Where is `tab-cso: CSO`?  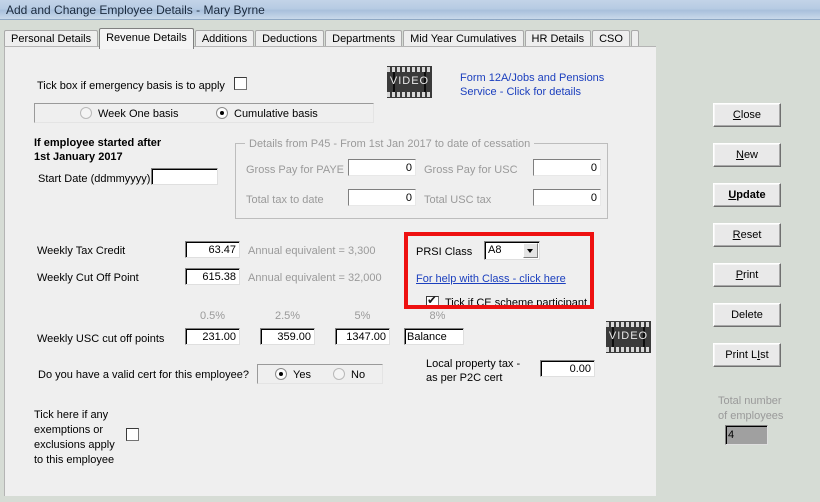
tab-cso: CSO is located at coordinates (611, 38).